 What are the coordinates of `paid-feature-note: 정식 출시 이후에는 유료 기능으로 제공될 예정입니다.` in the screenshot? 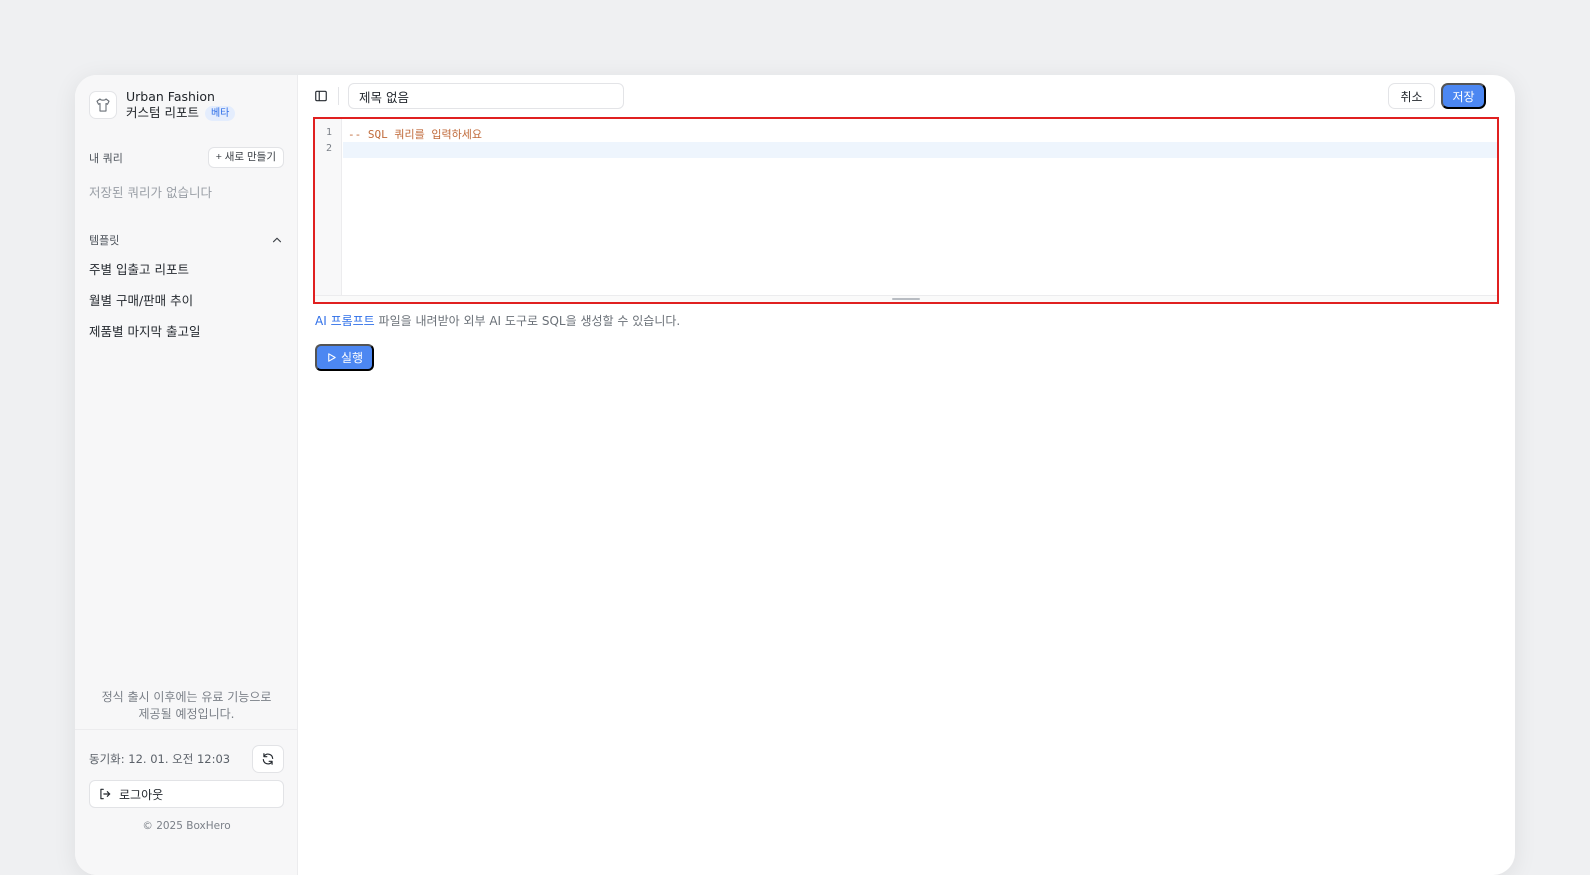 It's located at (186, 706).